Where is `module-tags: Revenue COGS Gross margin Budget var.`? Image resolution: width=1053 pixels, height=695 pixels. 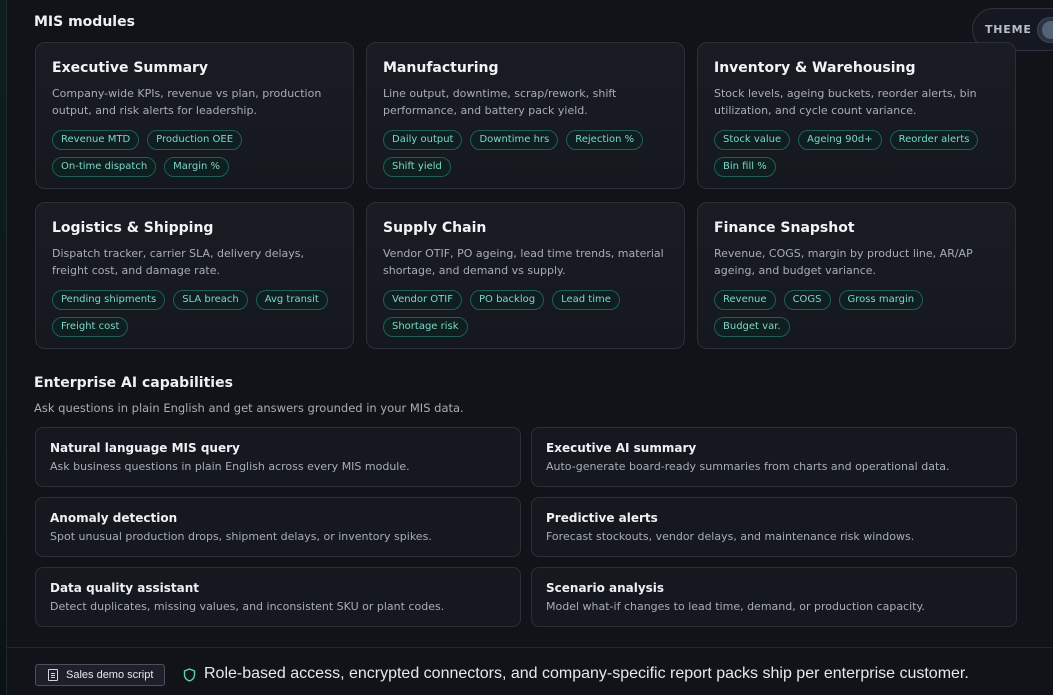
module-tags: Revenue COGS Gross margin Budget var. is located at coordinates (856, 313).